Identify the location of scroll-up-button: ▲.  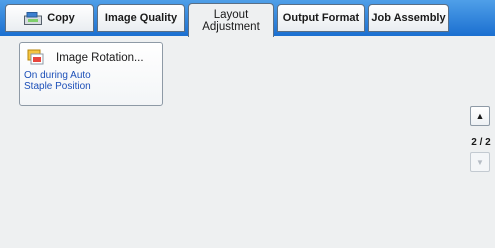
(480, 116).